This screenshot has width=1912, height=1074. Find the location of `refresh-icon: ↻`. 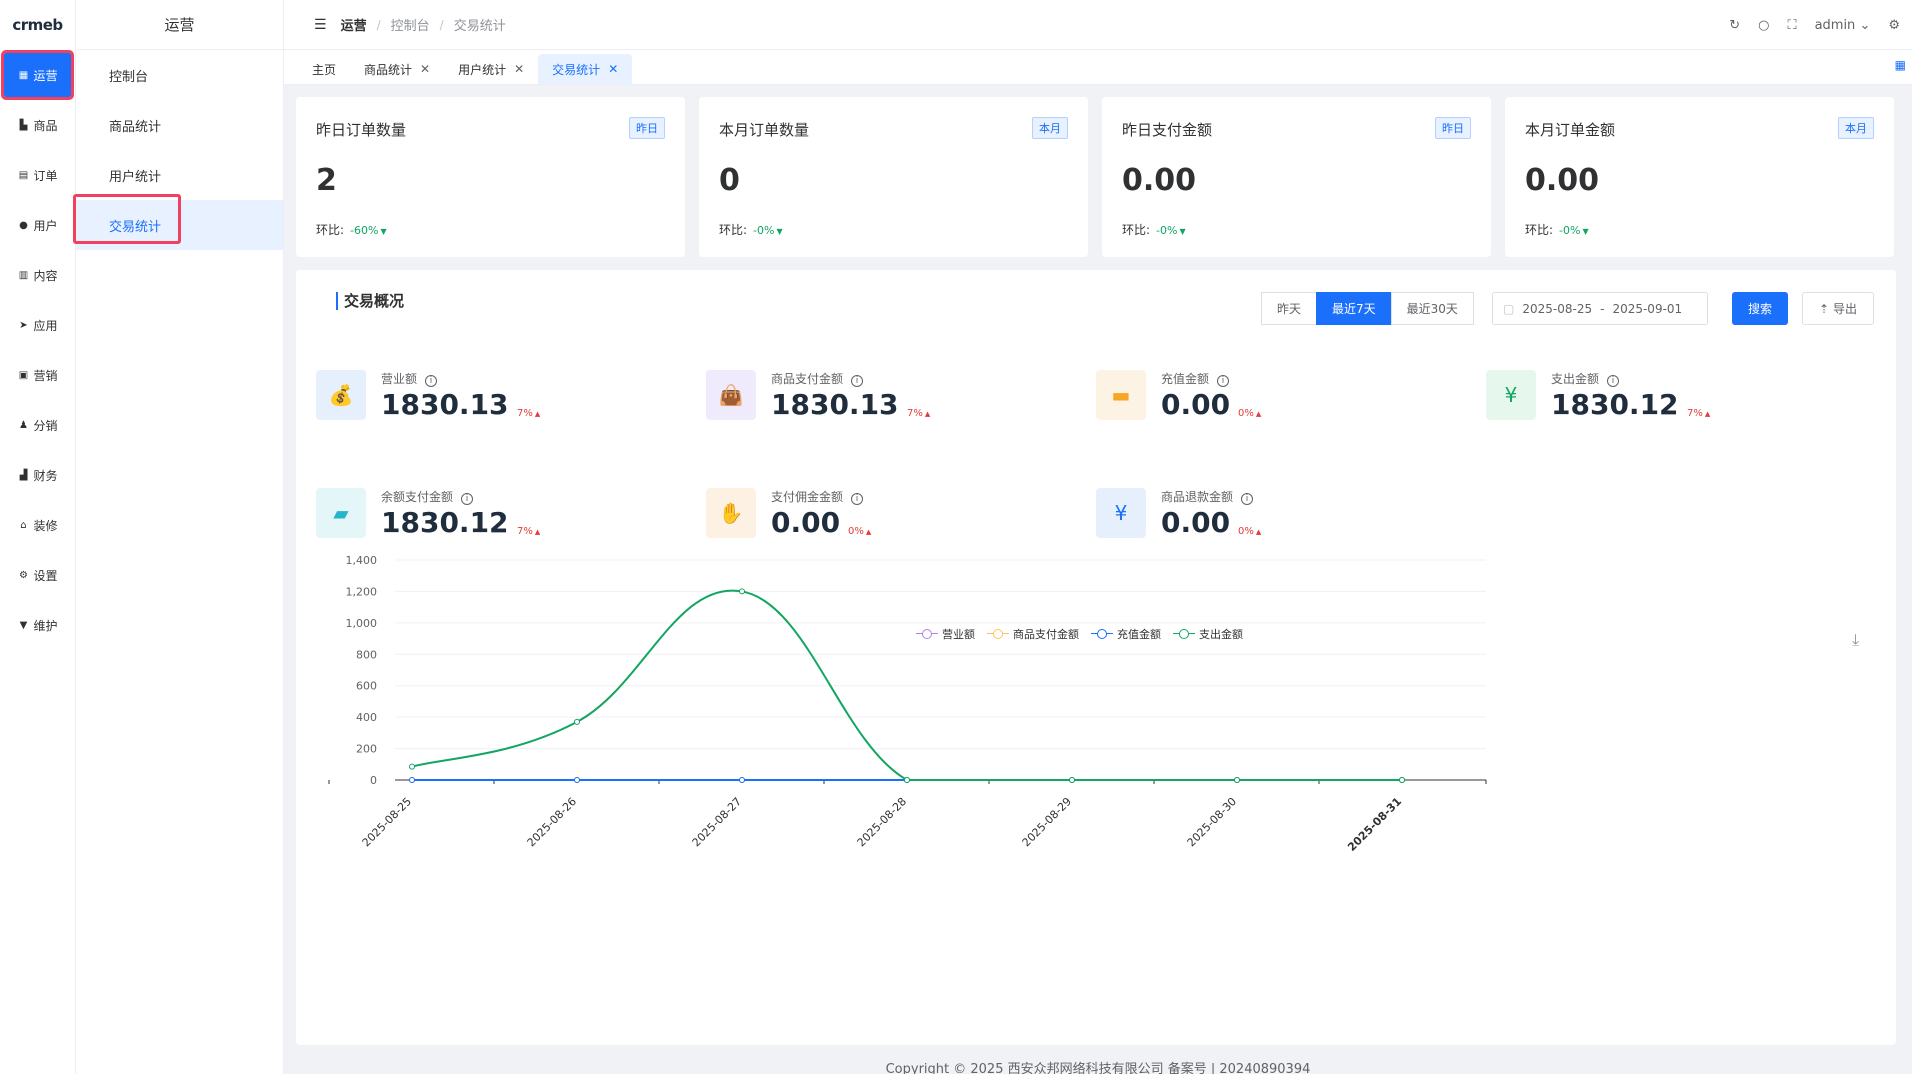

refresh-icon: ↻ is located at coordinates (1734, 25).